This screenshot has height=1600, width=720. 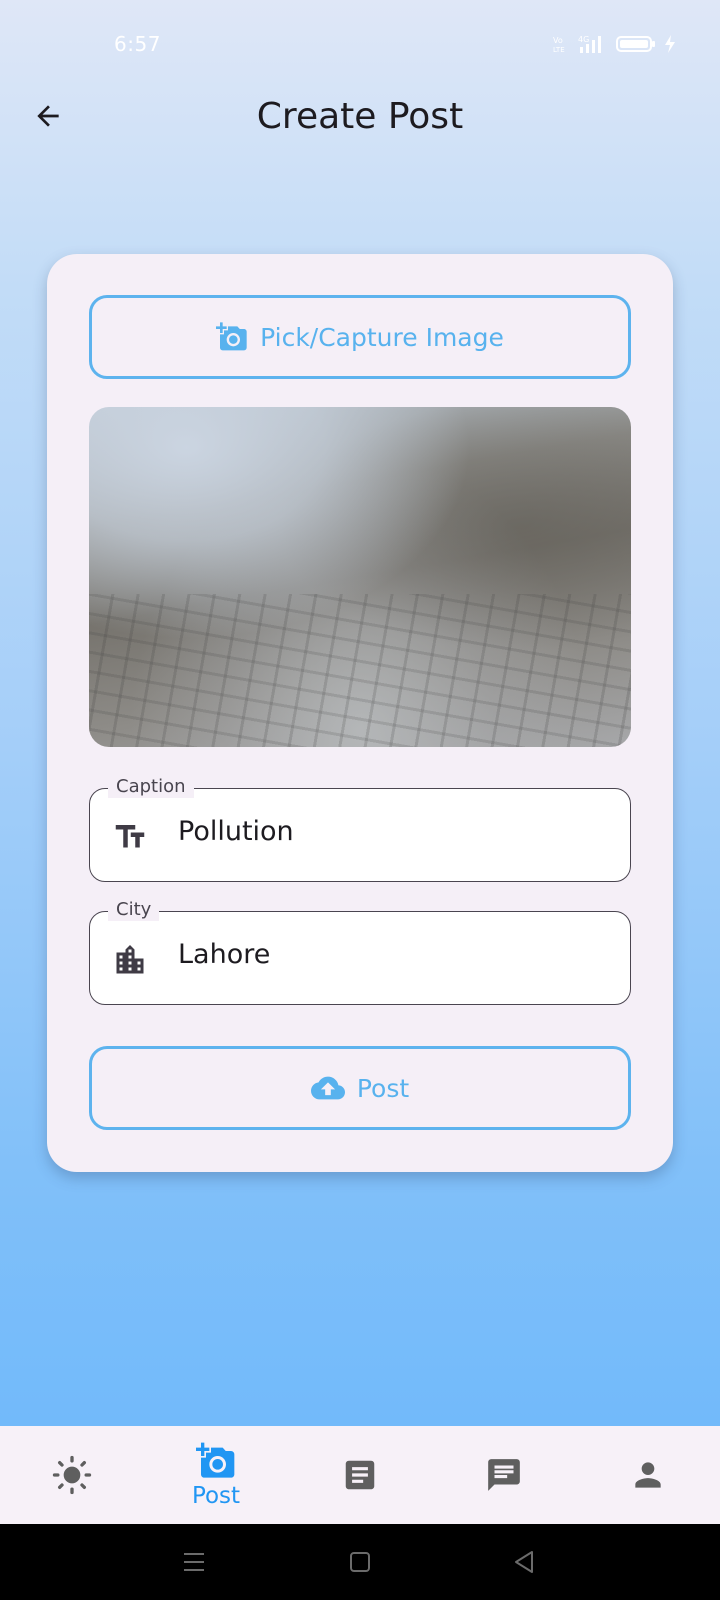 I want to click on system-back-button, so click(x=524, y=1562).